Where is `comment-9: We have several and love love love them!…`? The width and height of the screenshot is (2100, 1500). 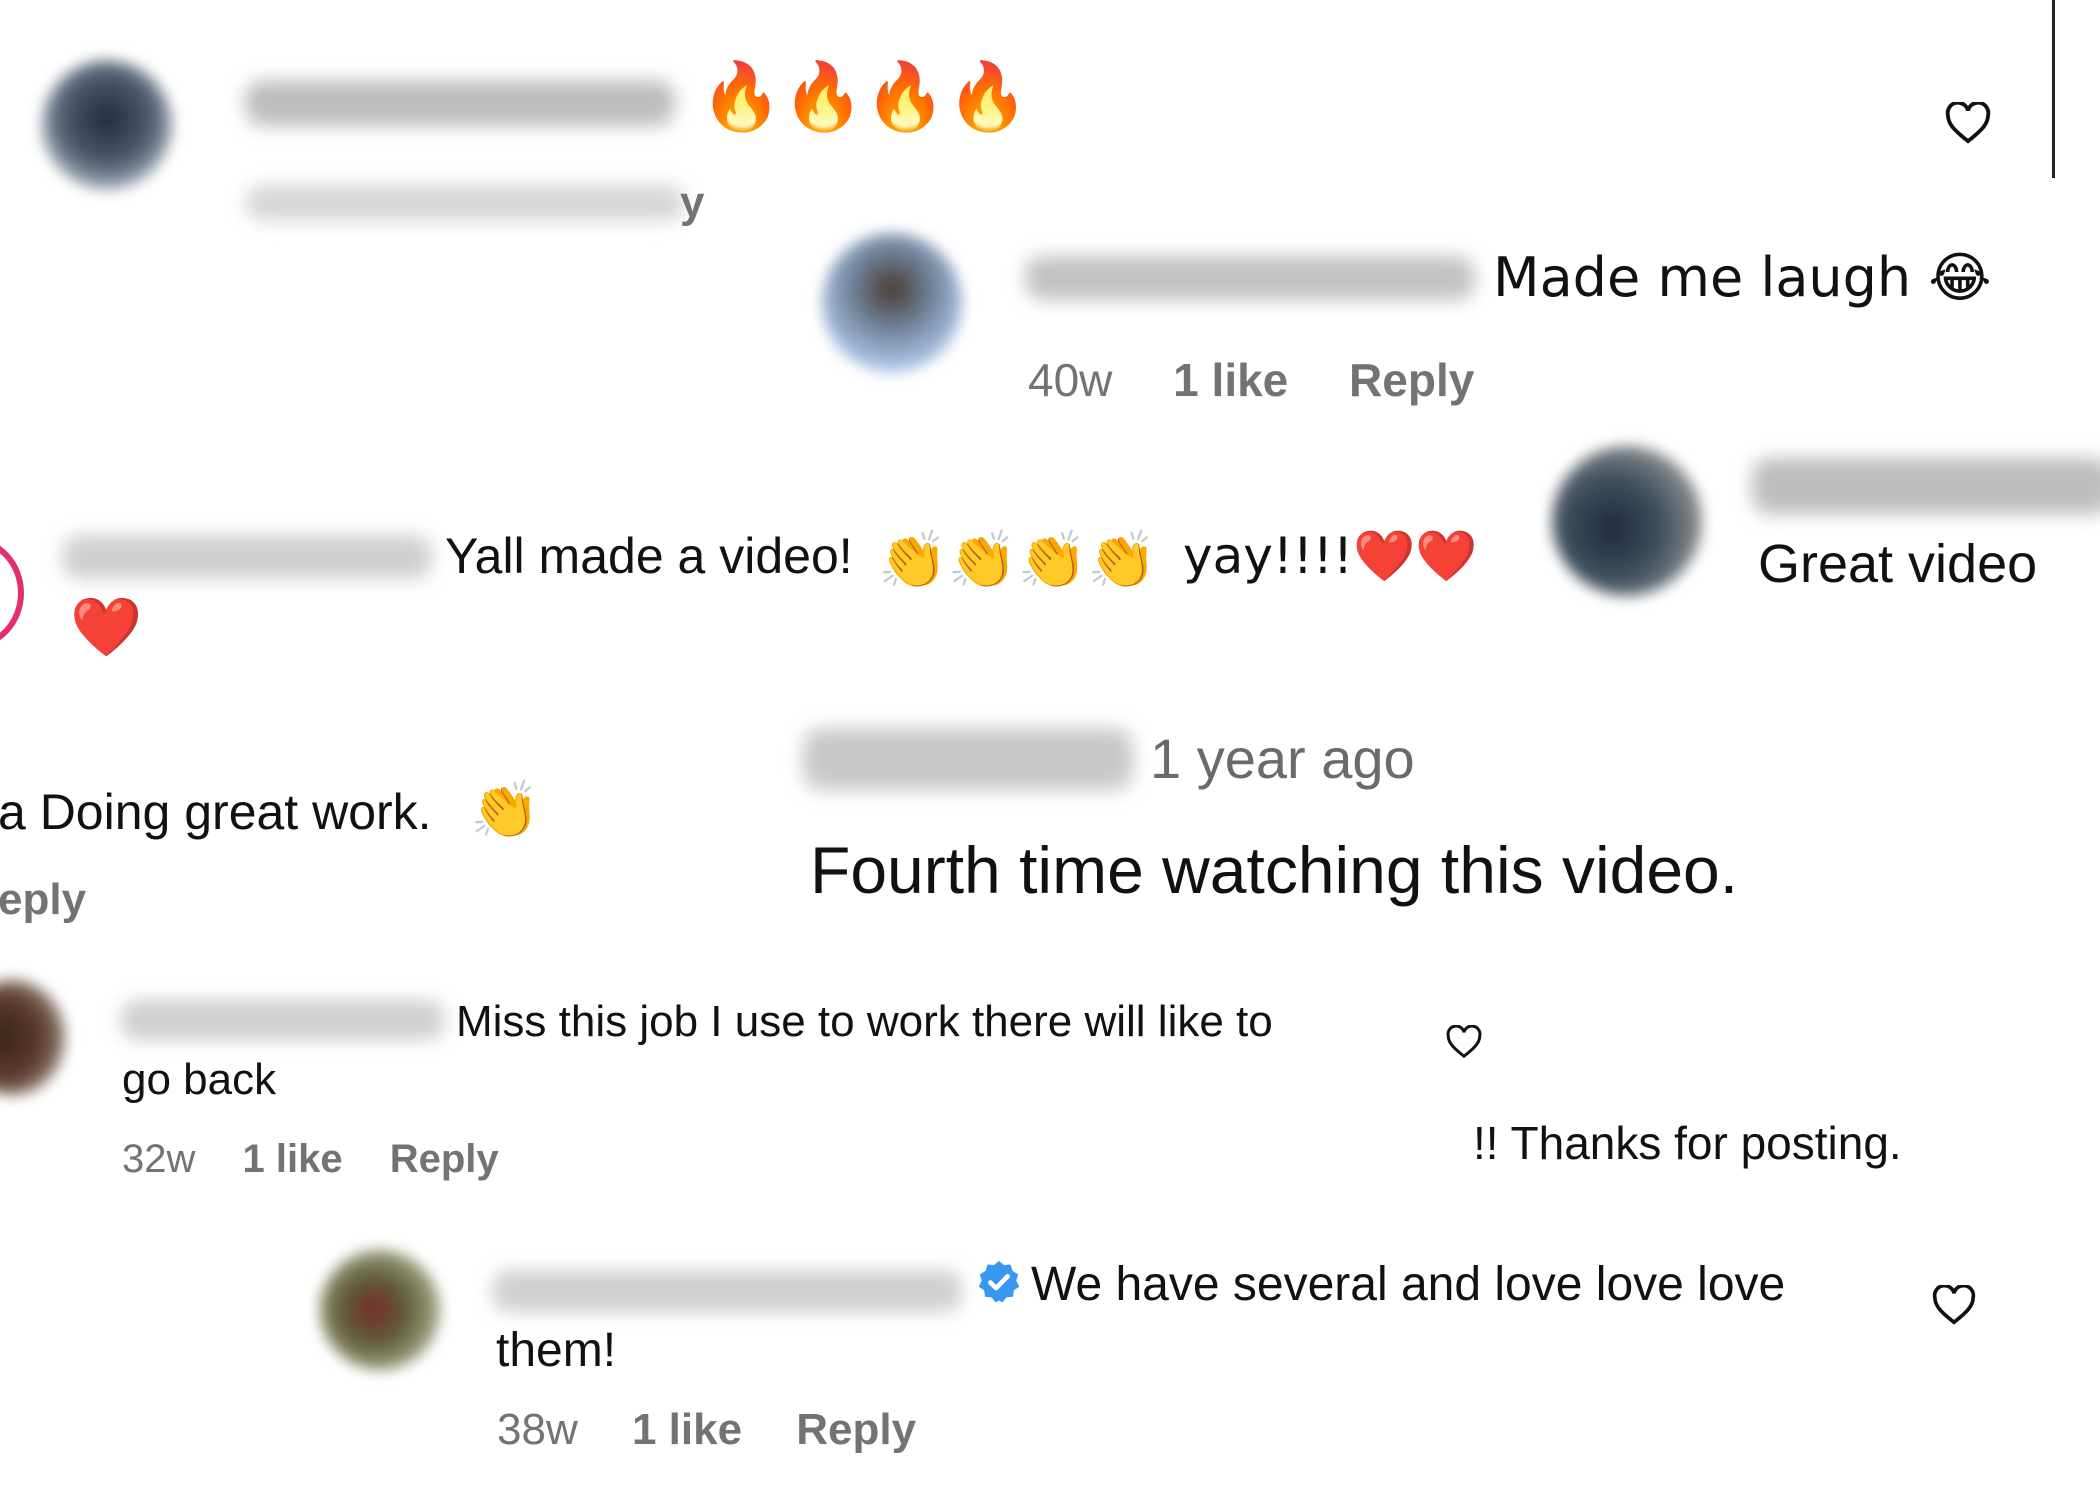 comment-9: We have several and love love love them!… is located at coordinates (1150, 1367).